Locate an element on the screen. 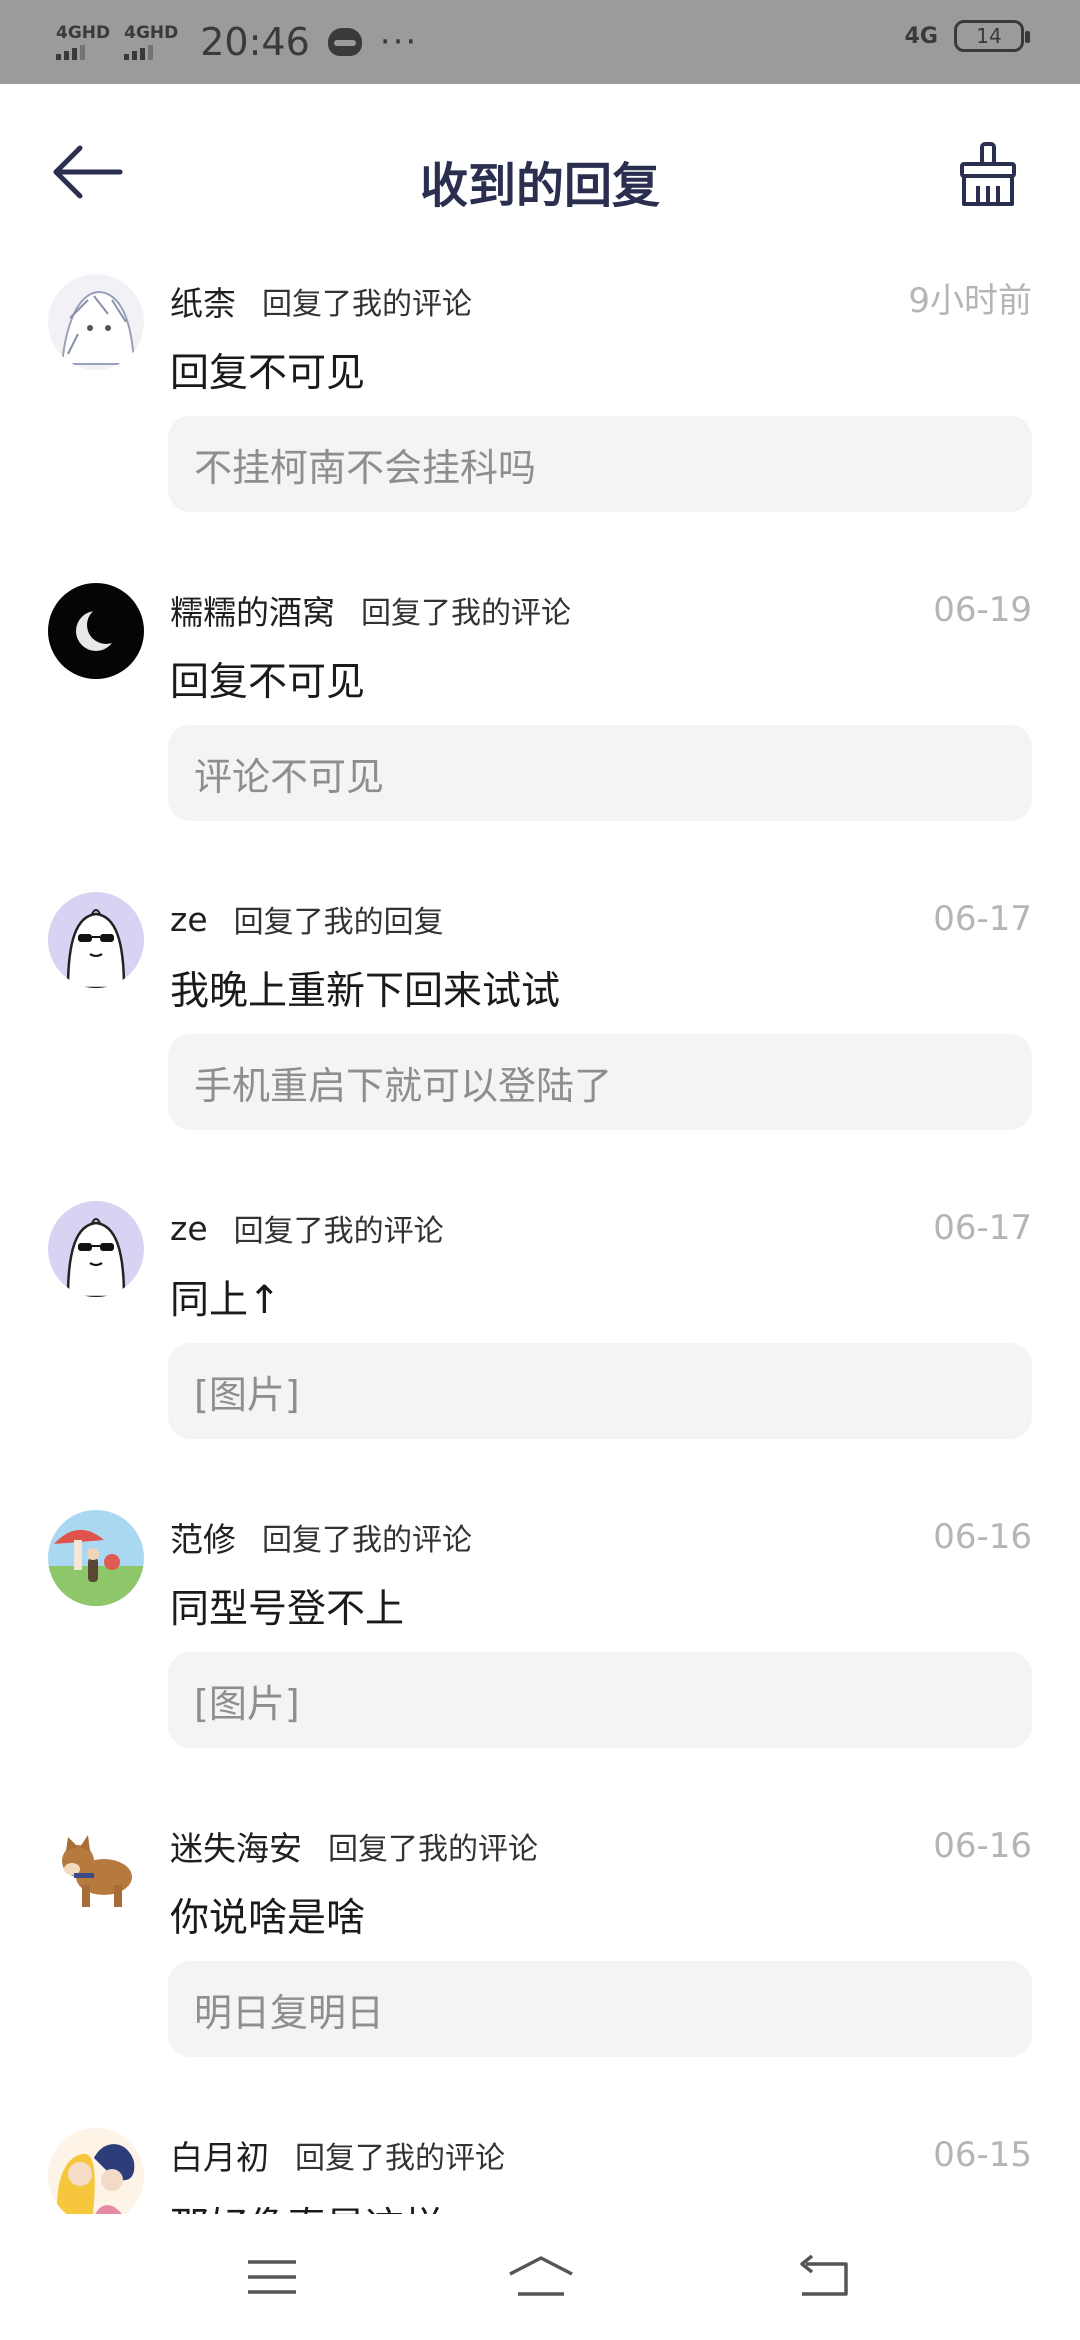  mushroom-scene-avatar is located at coordinates (96, 1558).